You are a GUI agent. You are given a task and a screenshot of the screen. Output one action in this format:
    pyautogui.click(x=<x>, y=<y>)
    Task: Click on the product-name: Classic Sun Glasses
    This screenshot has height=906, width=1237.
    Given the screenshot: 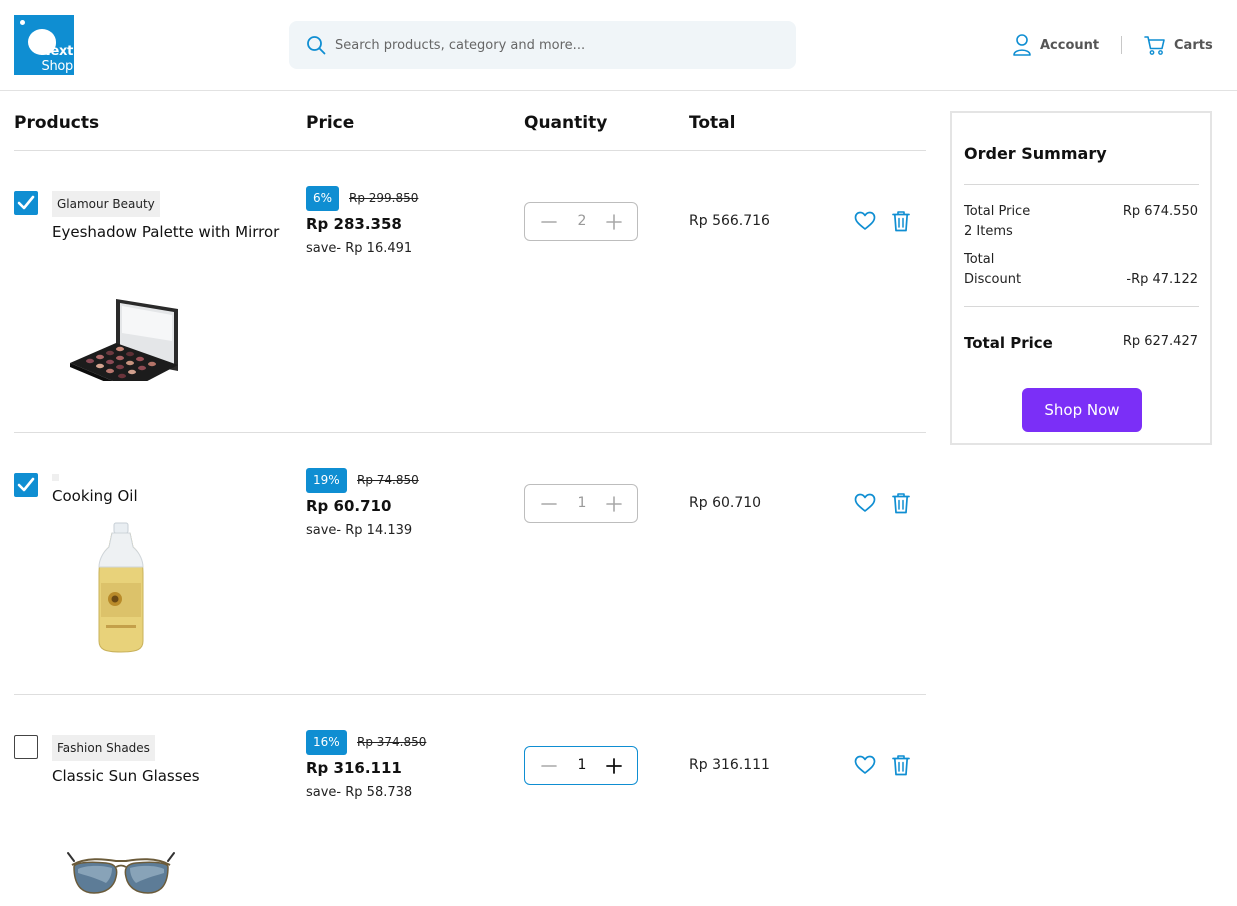 What is the action you would take?
    pyautogui.click(x=126, y=776)
    